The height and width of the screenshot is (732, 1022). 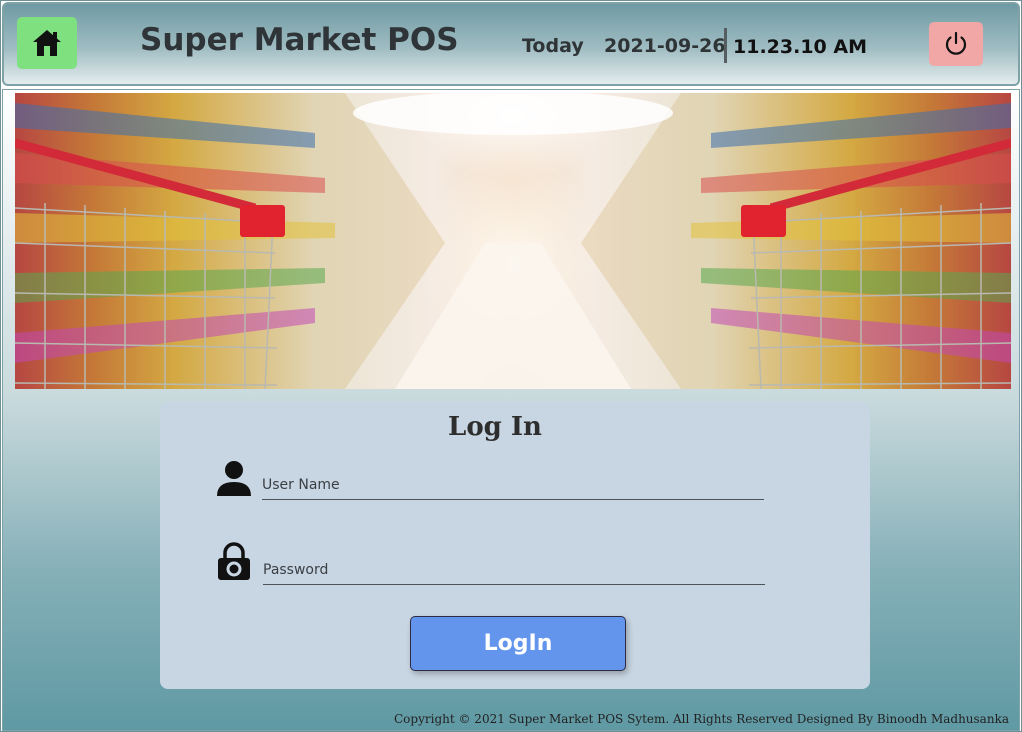 What do you see at coordinates (665, 46) in the screenshot?
I see `current-date: 2021-09-26` at bounding box center [665, 46].